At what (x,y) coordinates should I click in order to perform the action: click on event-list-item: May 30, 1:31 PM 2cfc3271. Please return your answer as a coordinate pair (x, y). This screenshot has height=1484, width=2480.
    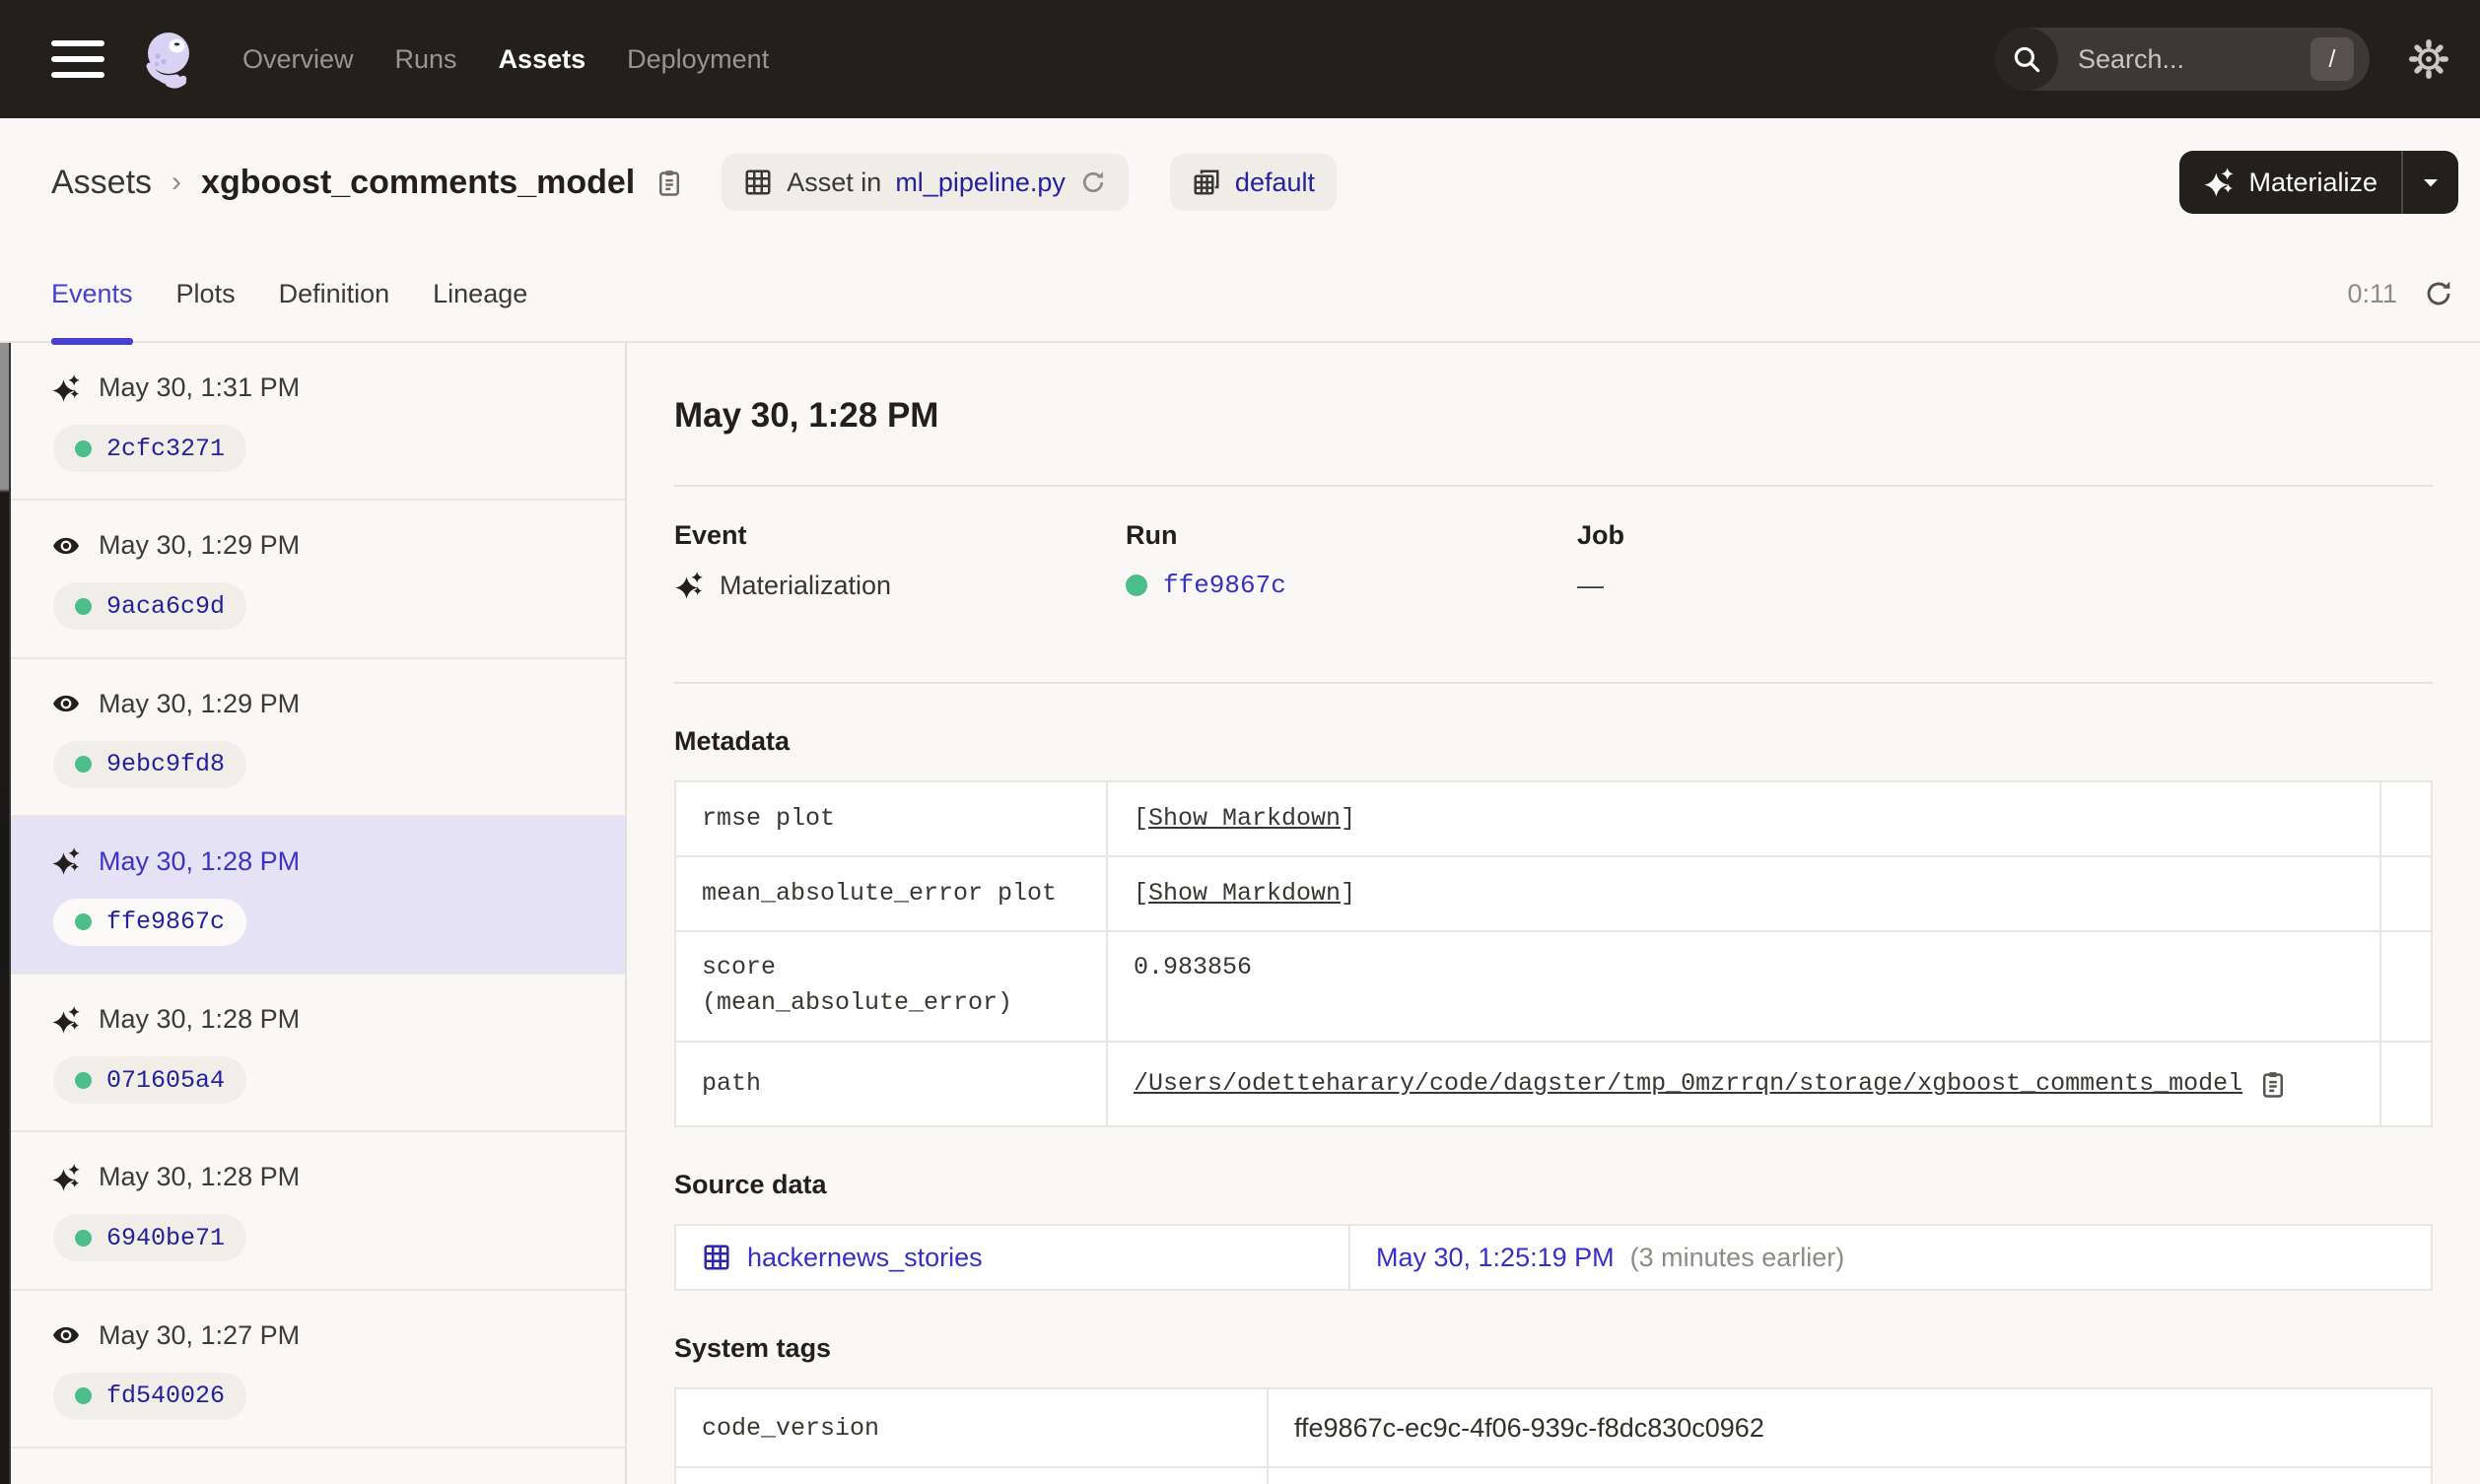
    Looking at the image, I should click on (312, 422).